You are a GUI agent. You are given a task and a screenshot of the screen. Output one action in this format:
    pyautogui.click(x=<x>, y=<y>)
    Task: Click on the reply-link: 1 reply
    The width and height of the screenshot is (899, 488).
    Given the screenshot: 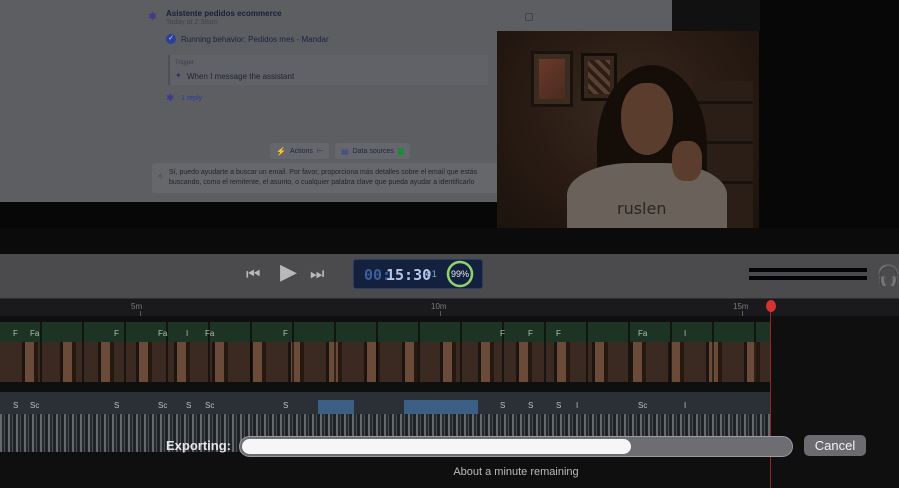 What is the action you would take?
    pyautogui.click(x=192, y=98)
    